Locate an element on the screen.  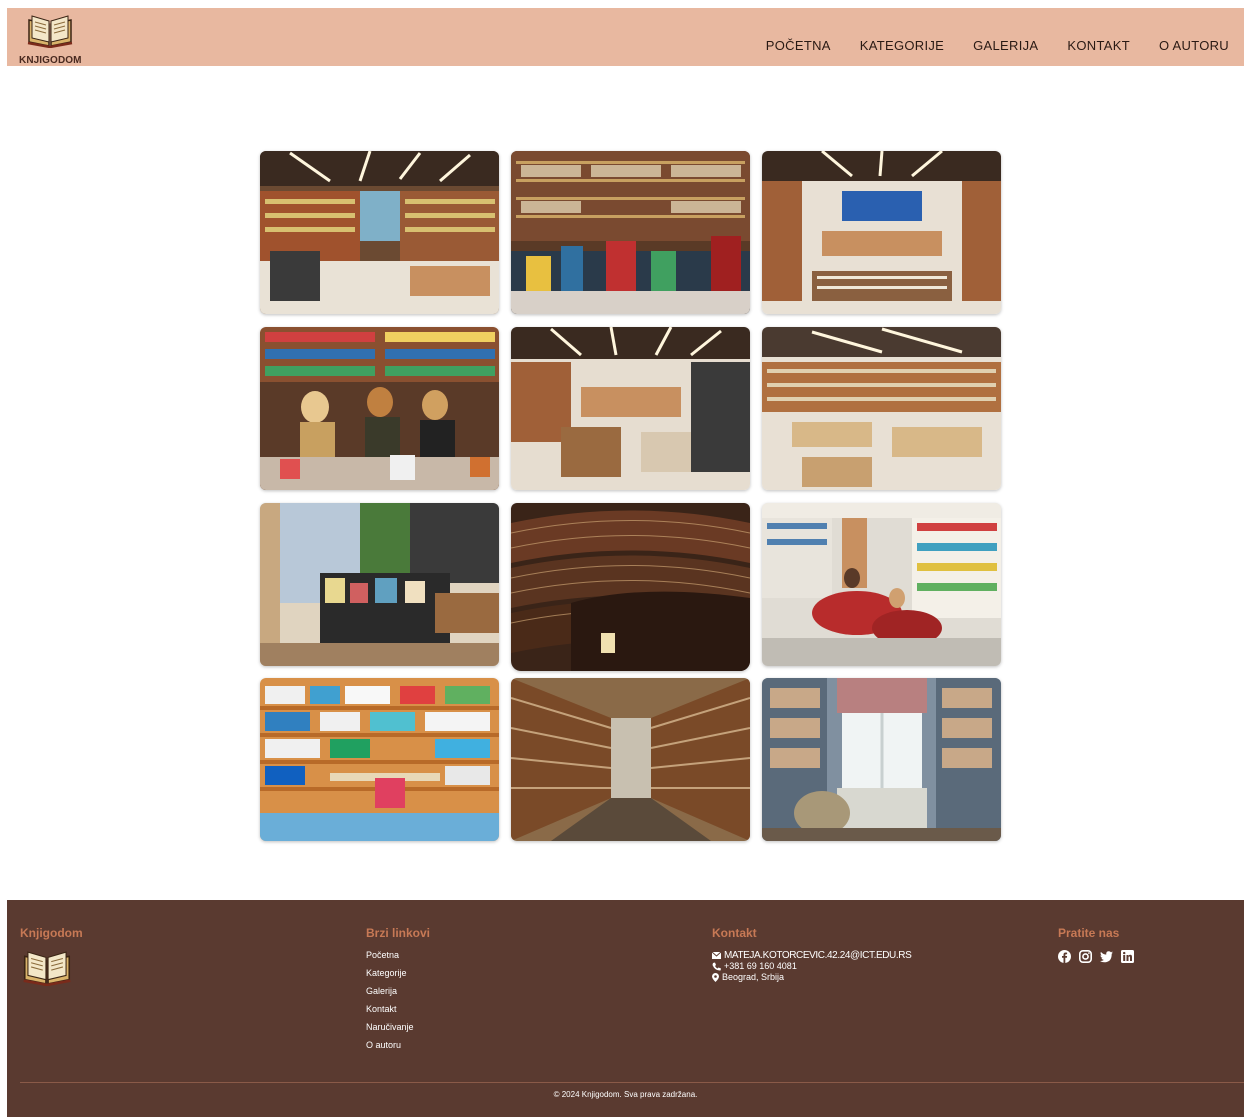
bookstore-hall-photo is located at coordinates (630, 408).